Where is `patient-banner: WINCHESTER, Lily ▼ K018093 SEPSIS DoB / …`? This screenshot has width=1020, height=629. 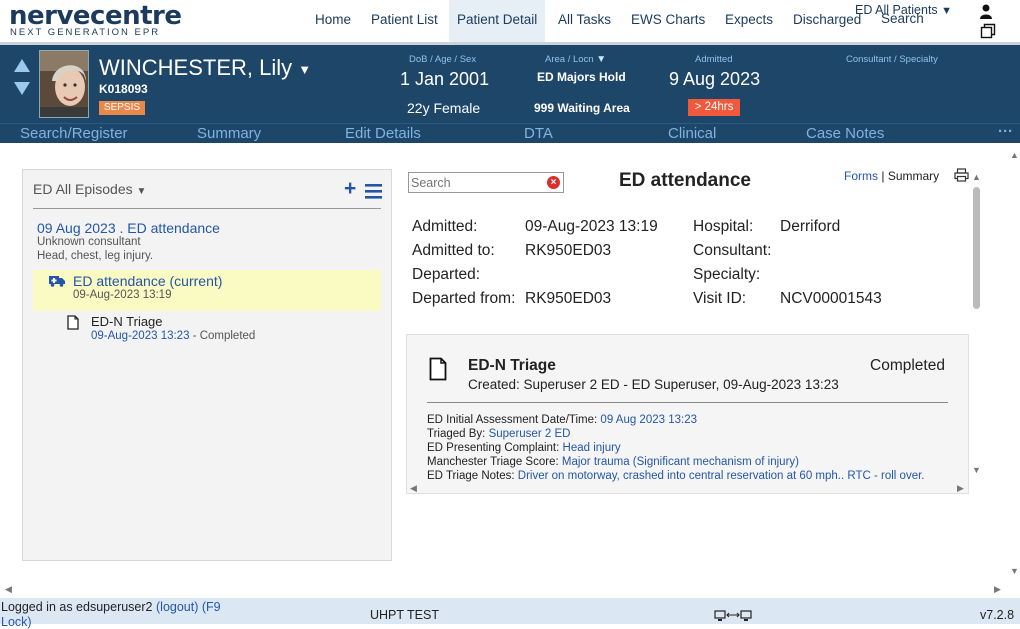 patient-banner: WINCHESTER, Lily ▼ K018093 SEPSIS DoB / … is located at coordinates (510, 84).